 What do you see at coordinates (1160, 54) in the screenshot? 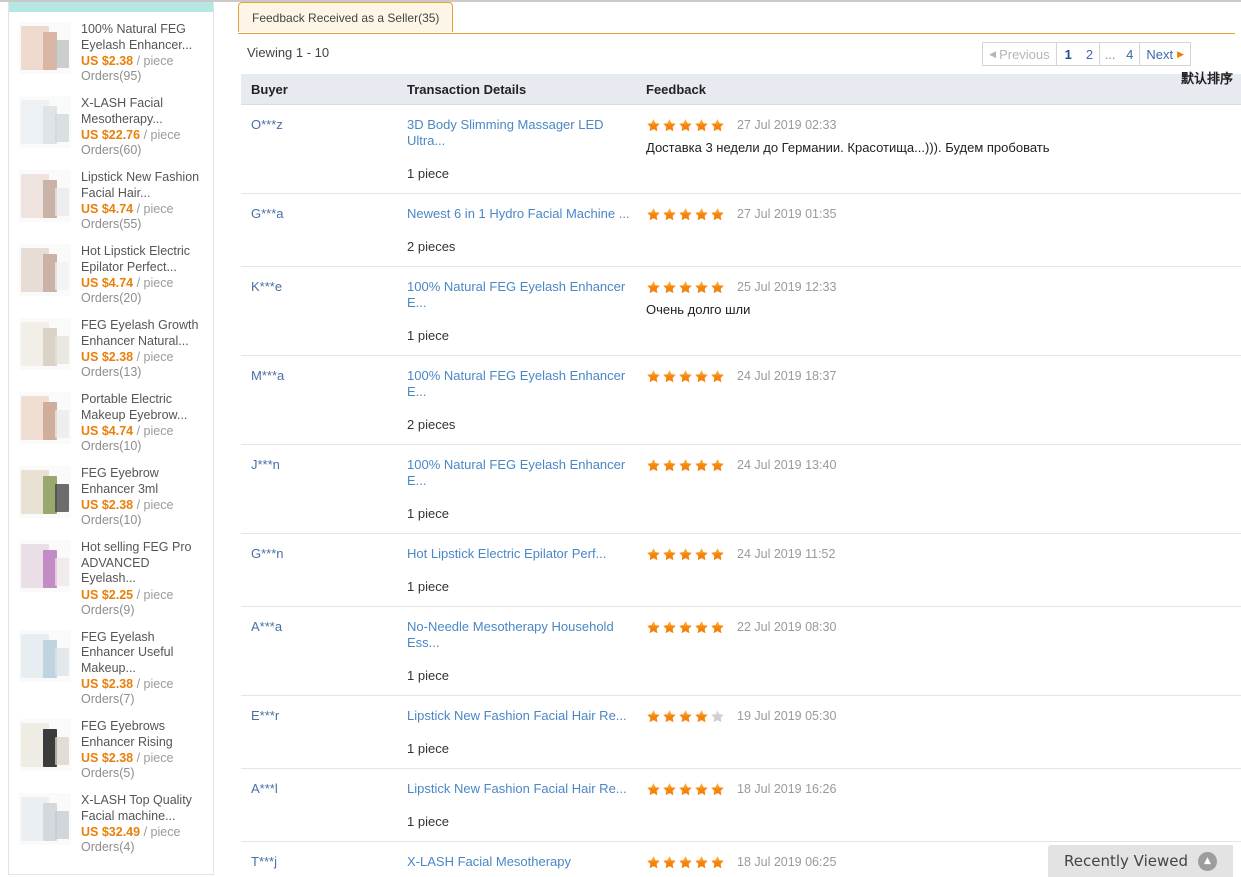
I see `pagination-next-label: Next` at bounding box center [1160, 54].